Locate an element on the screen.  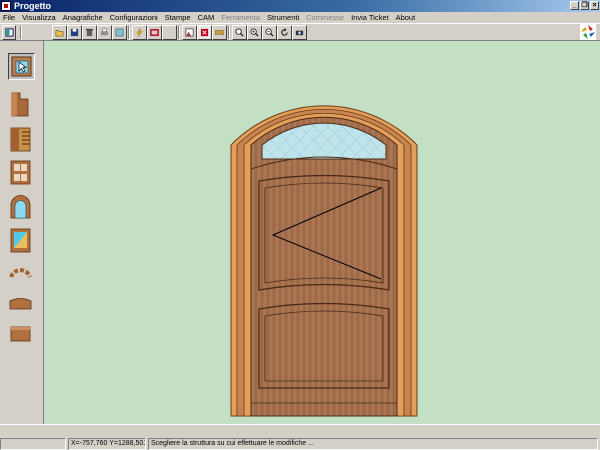
curved-rail-tool is located at coordinates (21, 306).